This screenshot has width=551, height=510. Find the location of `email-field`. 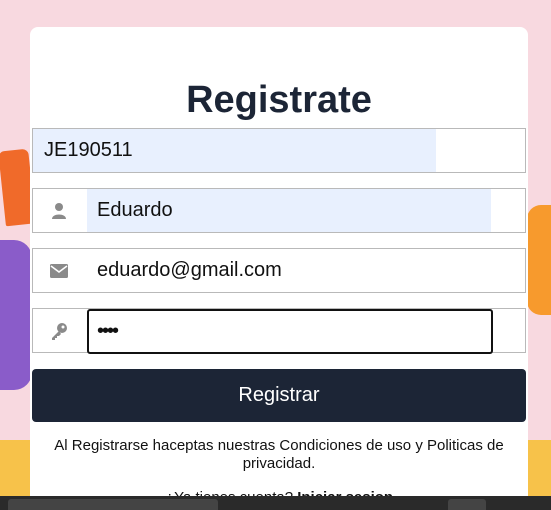

email-field is located at coordinates (279, 270).